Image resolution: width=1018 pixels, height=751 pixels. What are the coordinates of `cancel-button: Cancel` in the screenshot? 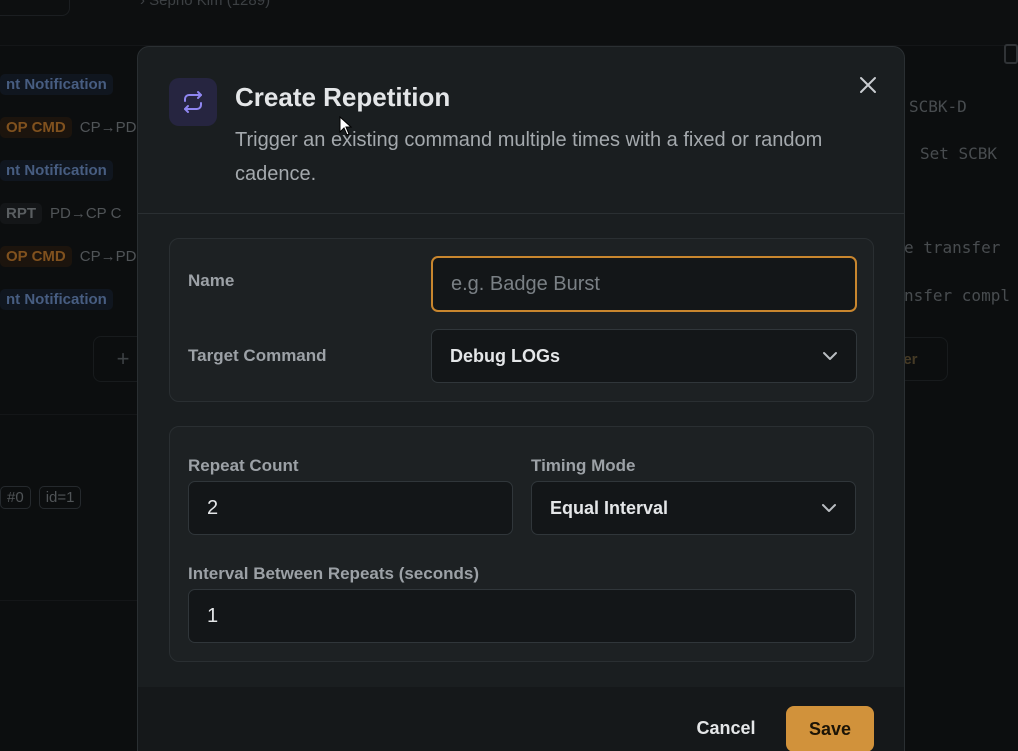 It's located at (726, 728).